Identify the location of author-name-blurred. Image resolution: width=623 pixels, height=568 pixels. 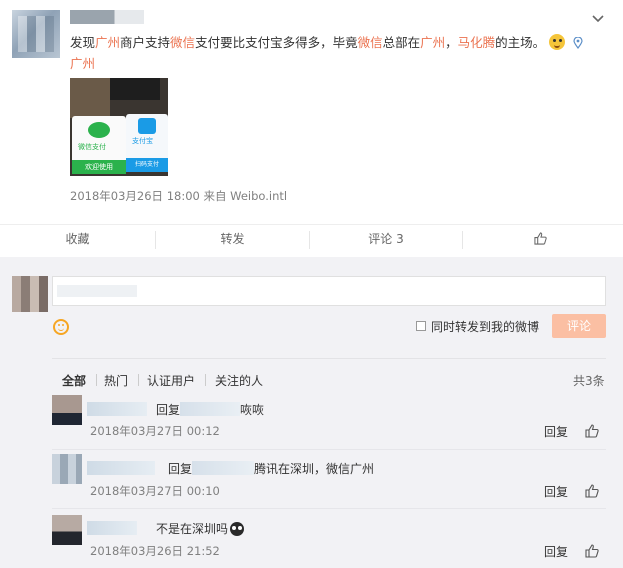
(107, 17).